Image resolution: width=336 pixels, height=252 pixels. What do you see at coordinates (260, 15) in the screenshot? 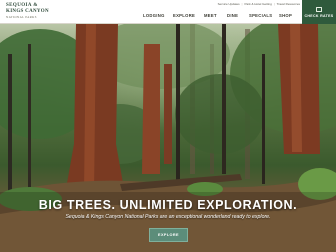
I see `nav-item-specials: SPECIALS` at bounding box center [260, 15].